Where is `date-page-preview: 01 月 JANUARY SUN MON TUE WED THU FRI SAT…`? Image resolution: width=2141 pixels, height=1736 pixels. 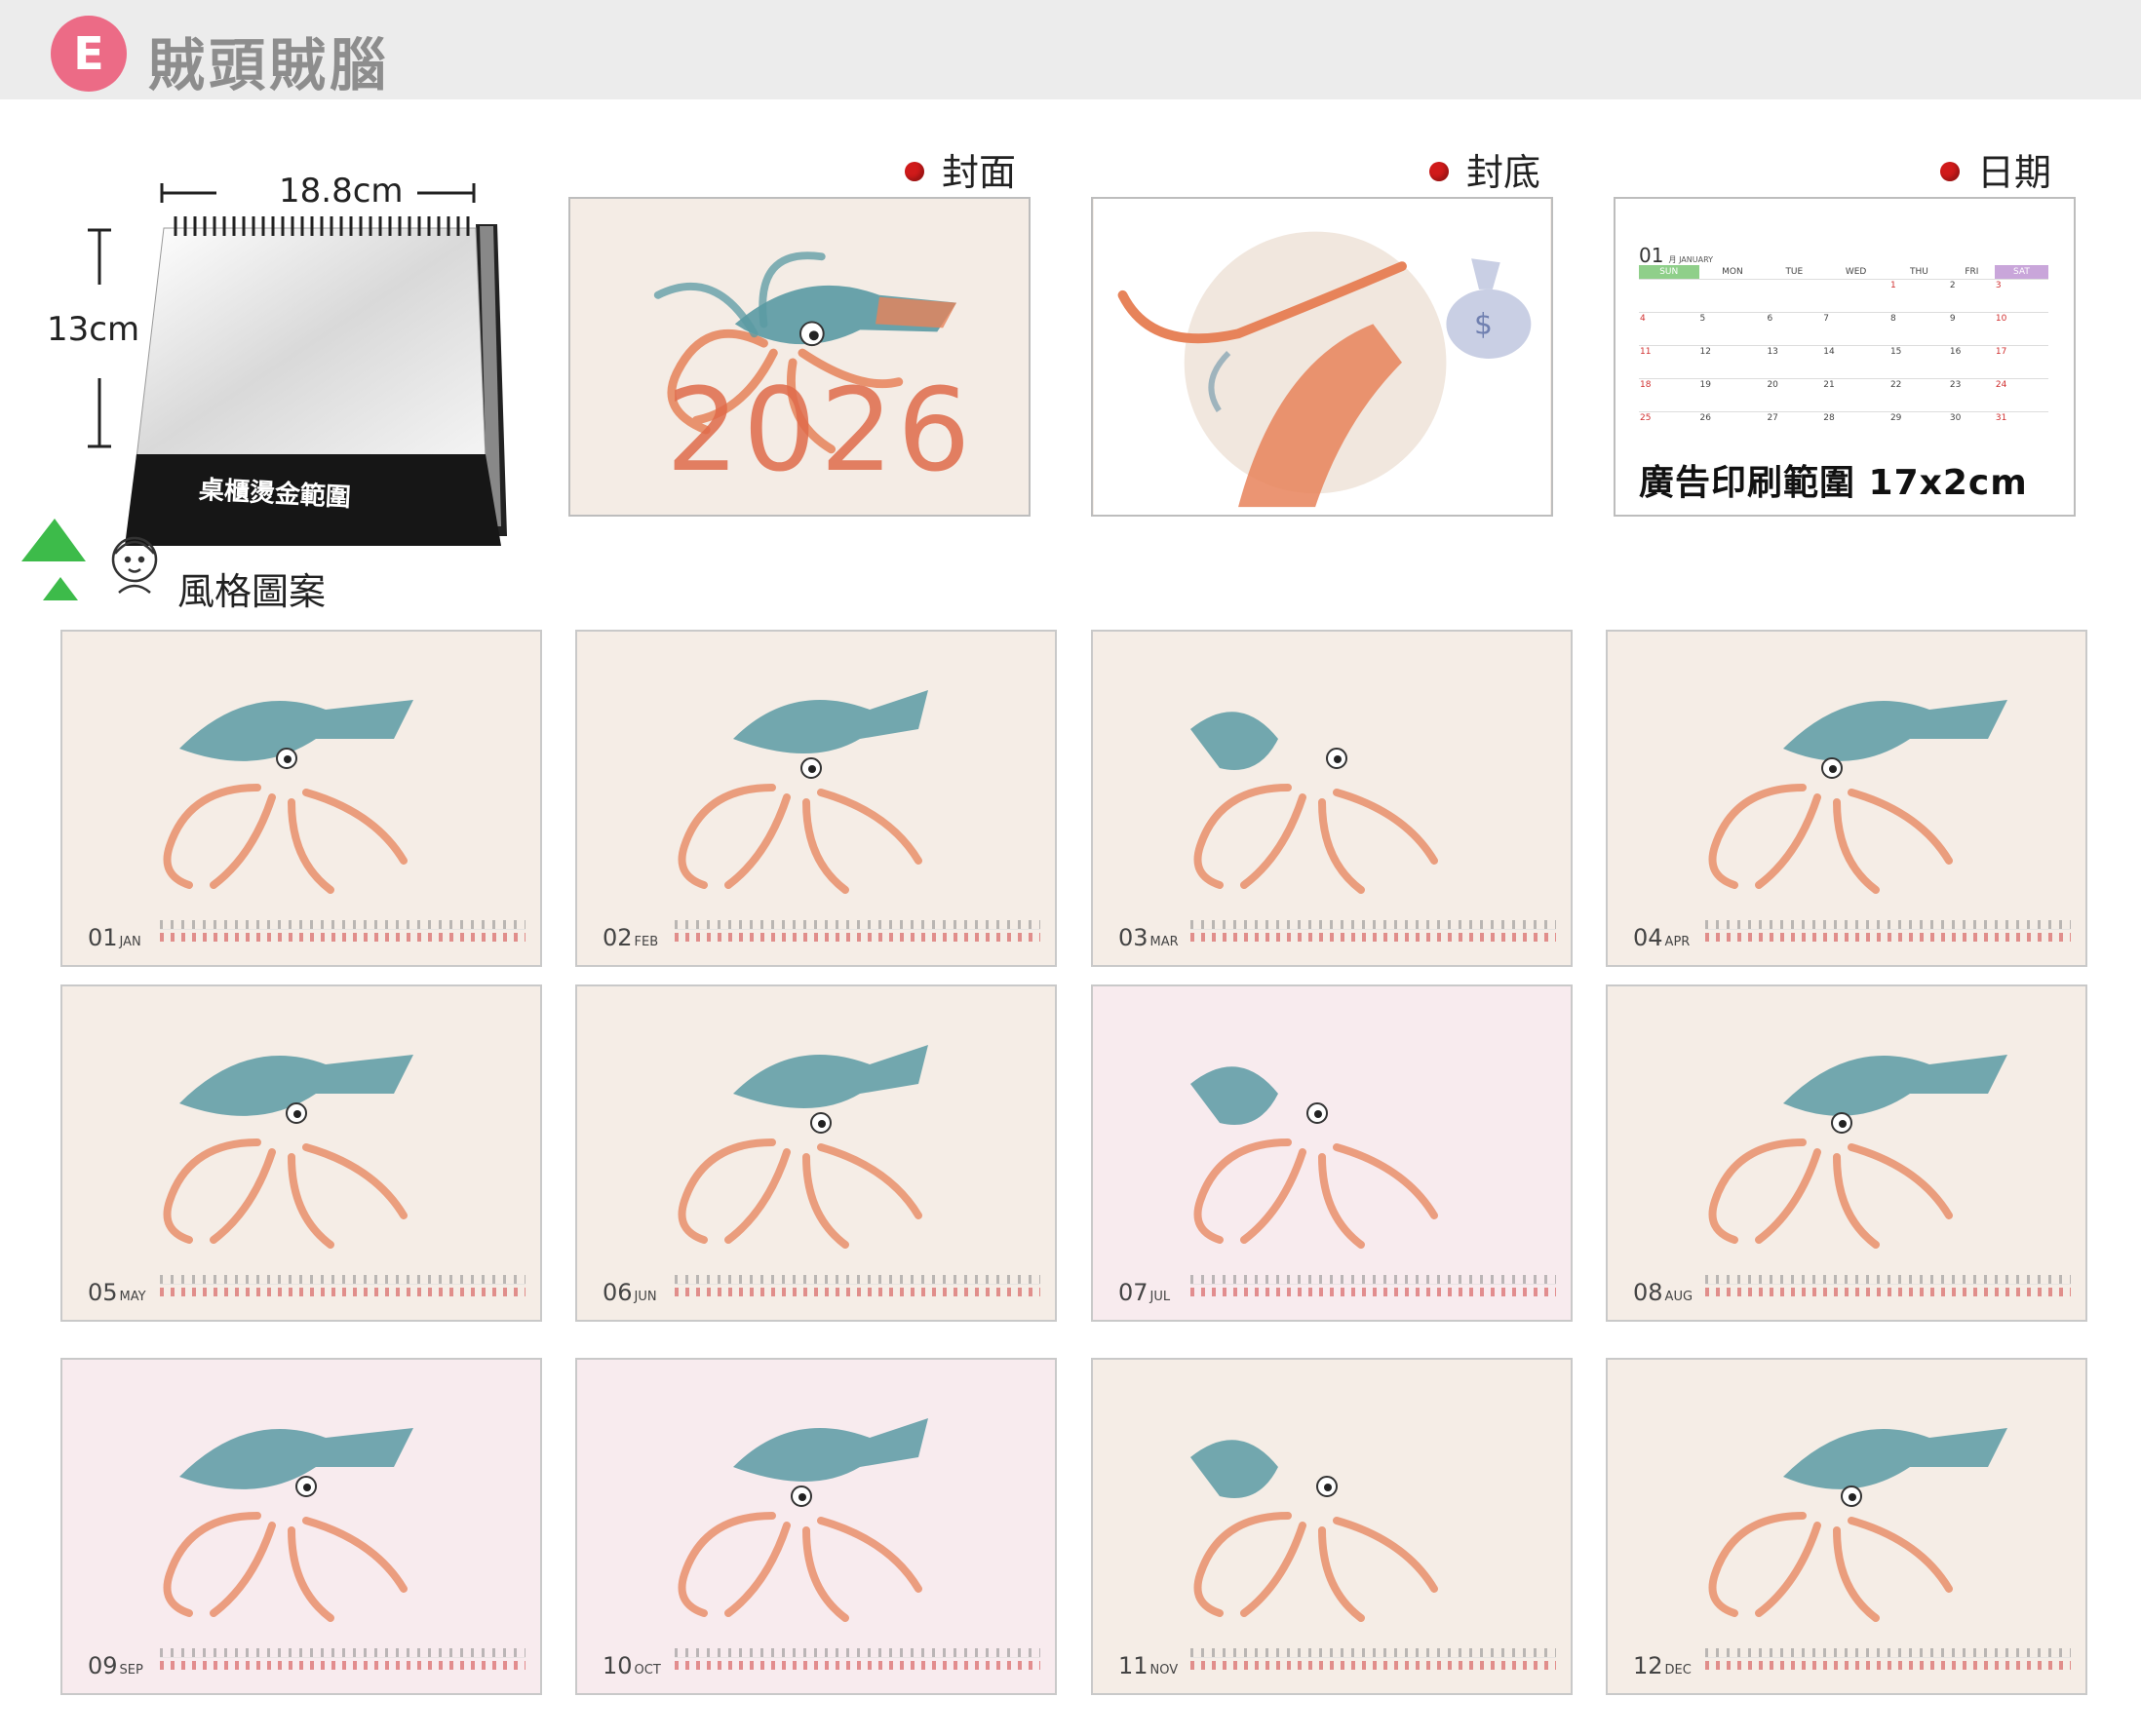 date-page-preview: 01 月 JANUARY SUN MON TUE WED THU FRI SAT… is located at coordinates (1845, 357).